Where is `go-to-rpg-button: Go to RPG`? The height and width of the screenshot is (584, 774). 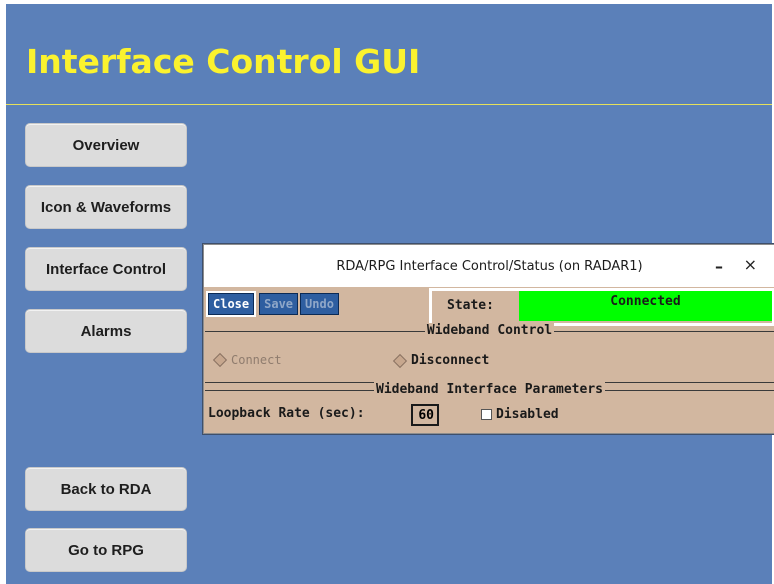
go-to-rpg-button: Go to RPG is located at coordinates (106, 550).